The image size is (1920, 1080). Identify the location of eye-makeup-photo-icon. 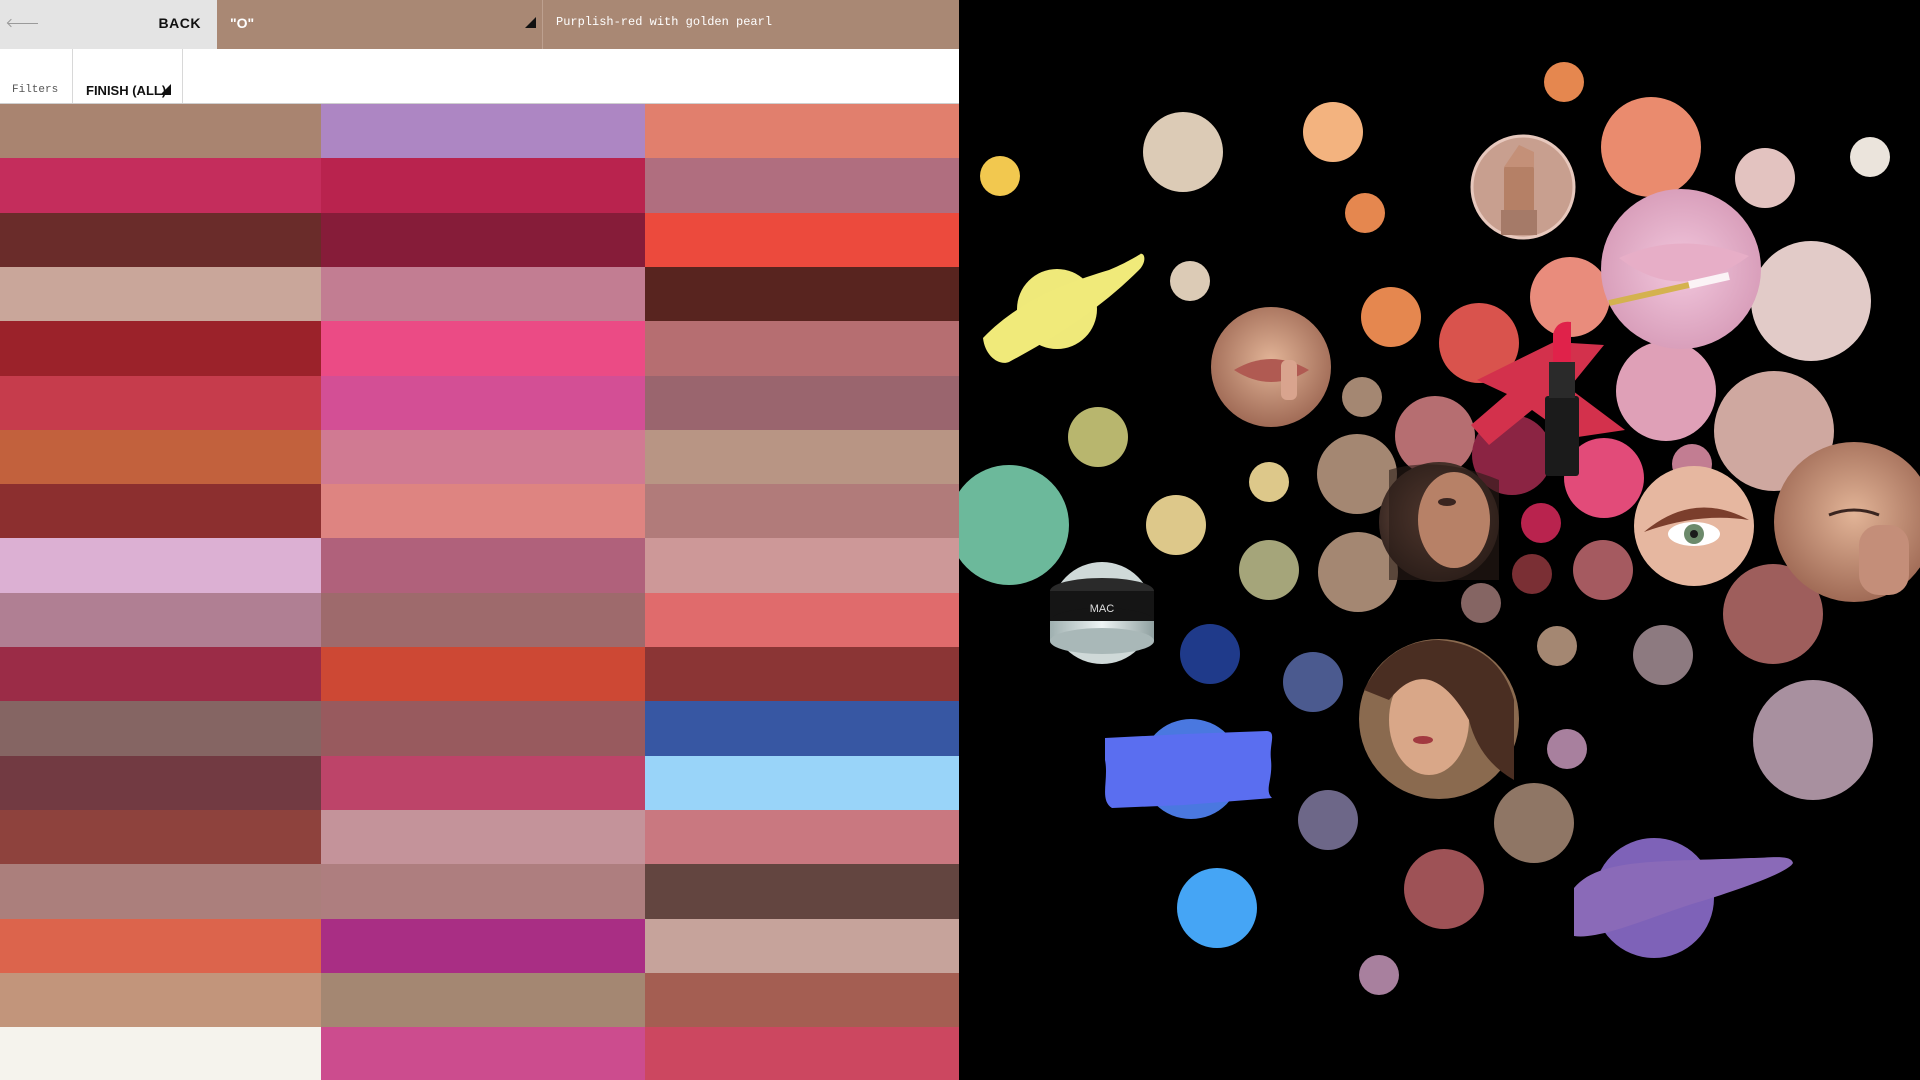
(1439, 522).